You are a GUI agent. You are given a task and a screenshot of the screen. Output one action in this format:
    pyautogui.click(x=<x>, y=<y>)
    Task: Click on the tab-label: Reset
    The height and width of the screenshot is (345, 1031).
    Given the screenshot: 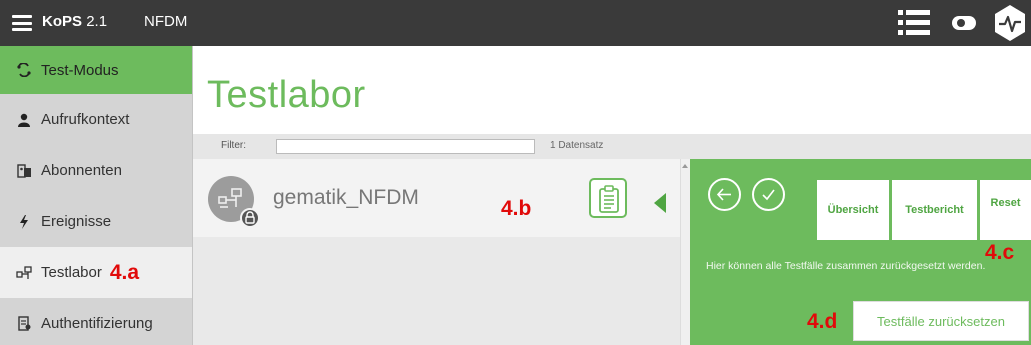 What is the action you would take?
    pyautogui.click(x=1005, y=202)
    